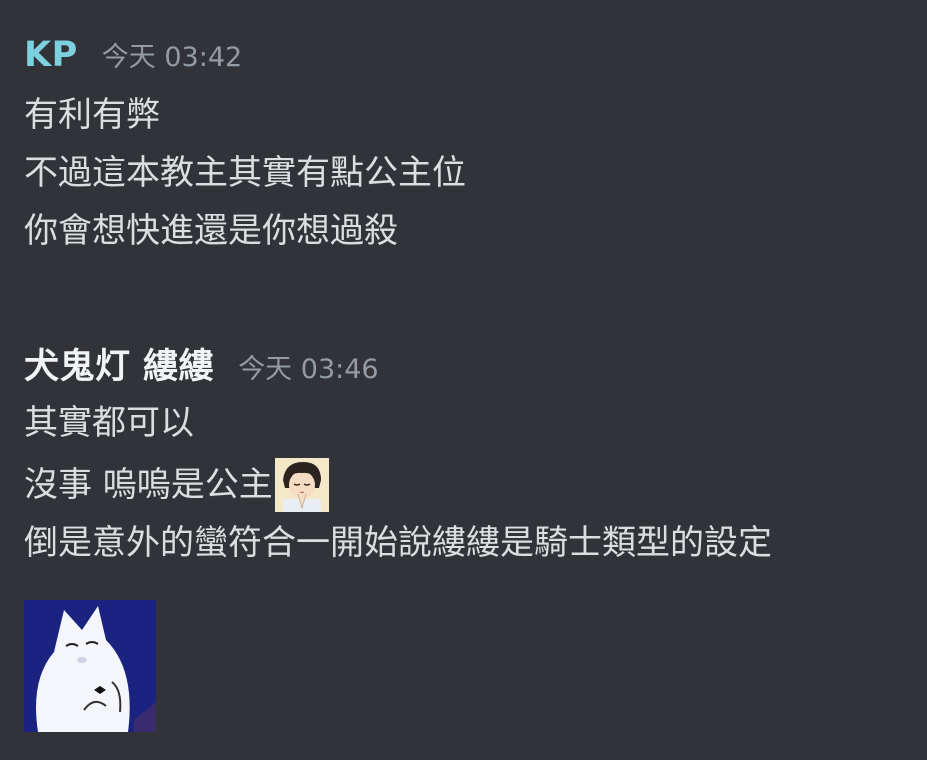 The height and width of the screenshot is (760, 927). Describe the element at coordinates (465, 485) in the screenshot. I see `message-line: 沒事 嗚嗚是公主` at that location.